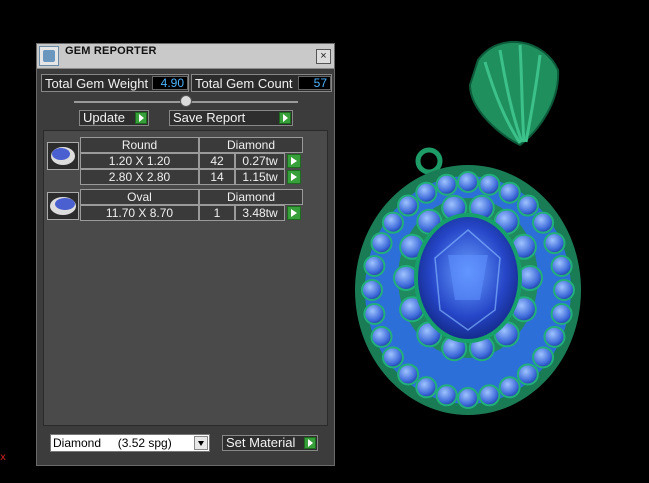 The width and height of the screenshot is (649, 483). I want to click on material-select: Diamond (3.52 spg), so click(130, 443).